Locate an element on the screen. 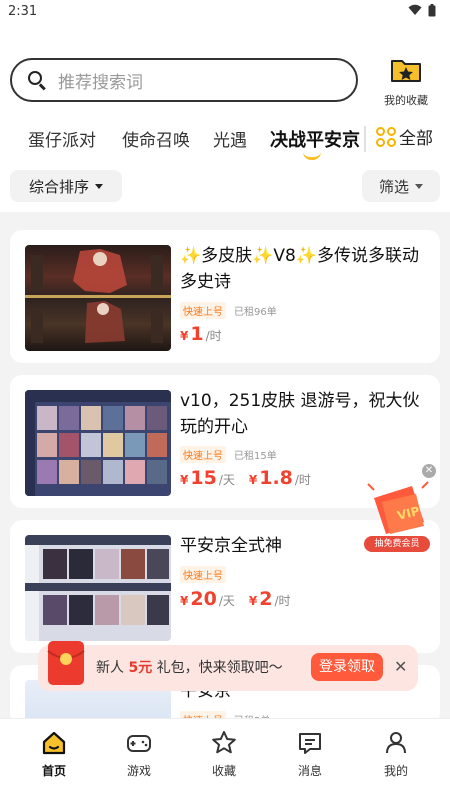 This screenshot has height=800, width=450. price-hourly: ¥2/时 is located at coordinates (269, 599).